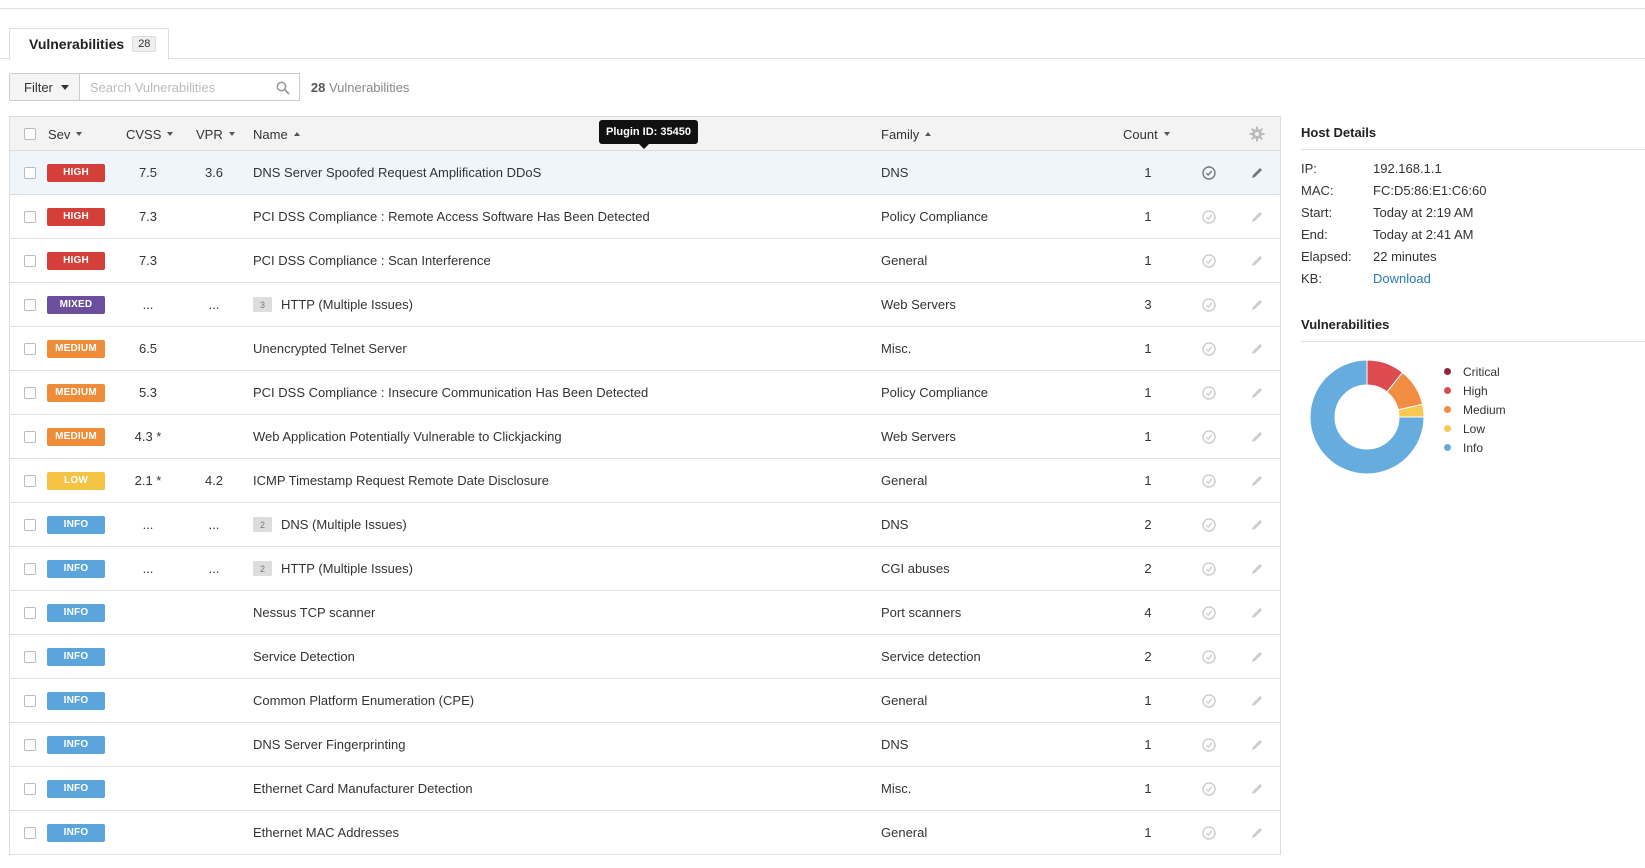 The image size is (1645, 868). Describe the element at coordinates (645, 833) in the screenshot. I see `table-row: INFO Ethernet MAC Addresses General 1` at that location.